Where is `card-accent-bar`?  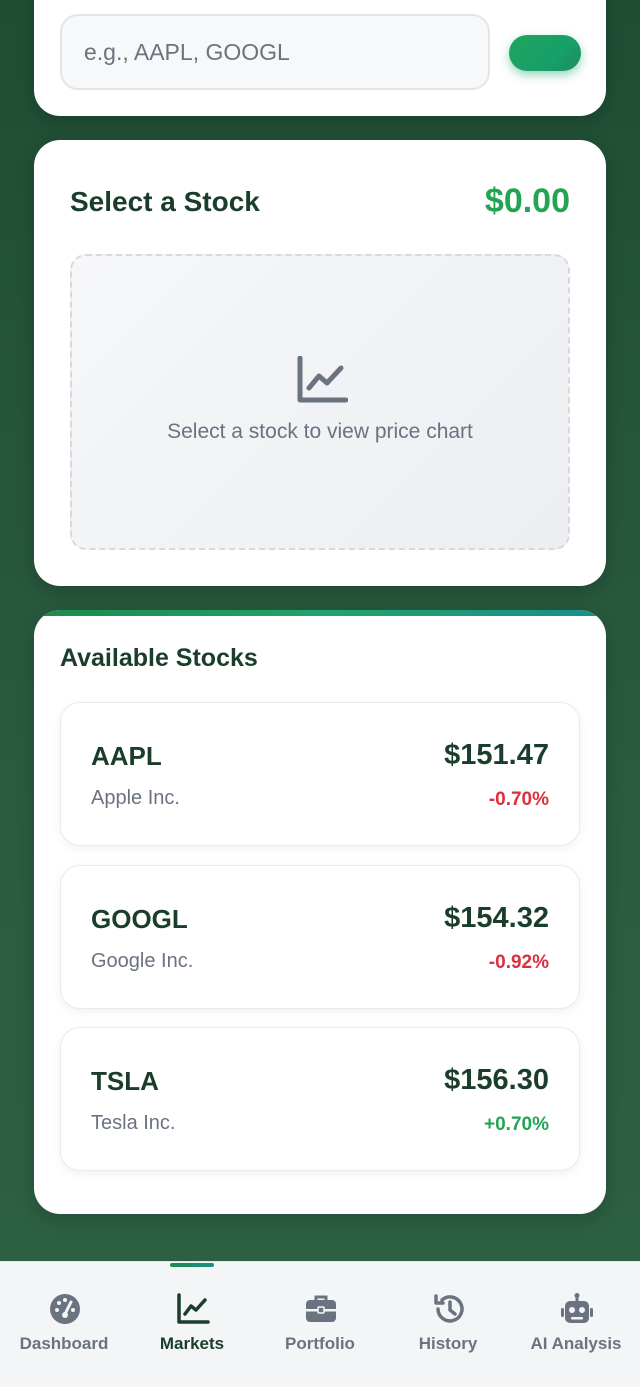 card-accent-bar is located at coordinates (320, 613).